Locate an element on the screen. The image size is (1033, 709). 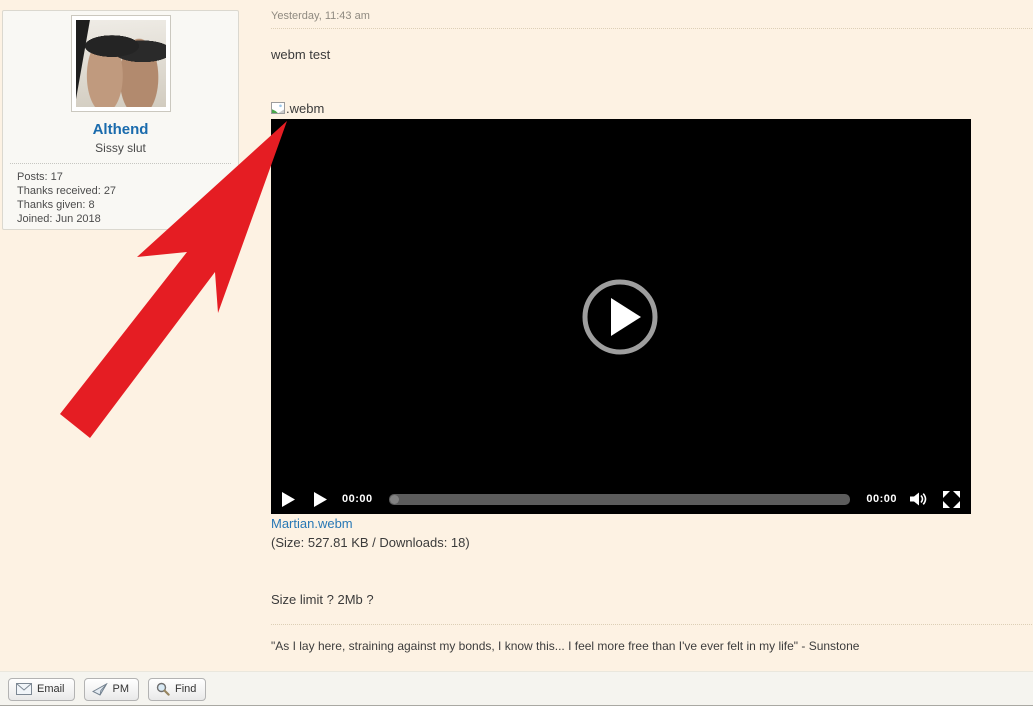
current-time: 00:00 is located at coordinates (357, 499).